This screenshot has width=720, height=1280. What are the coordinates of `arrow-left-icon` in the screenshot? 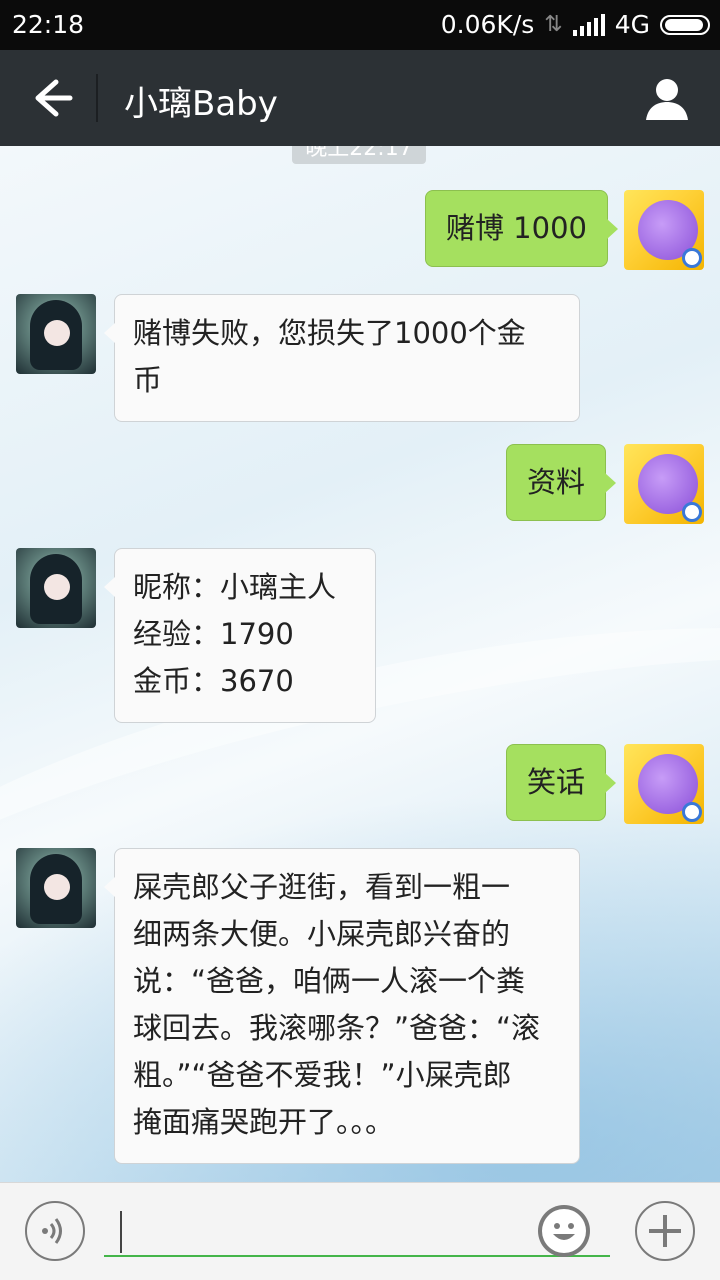 It's located at (54, 98).